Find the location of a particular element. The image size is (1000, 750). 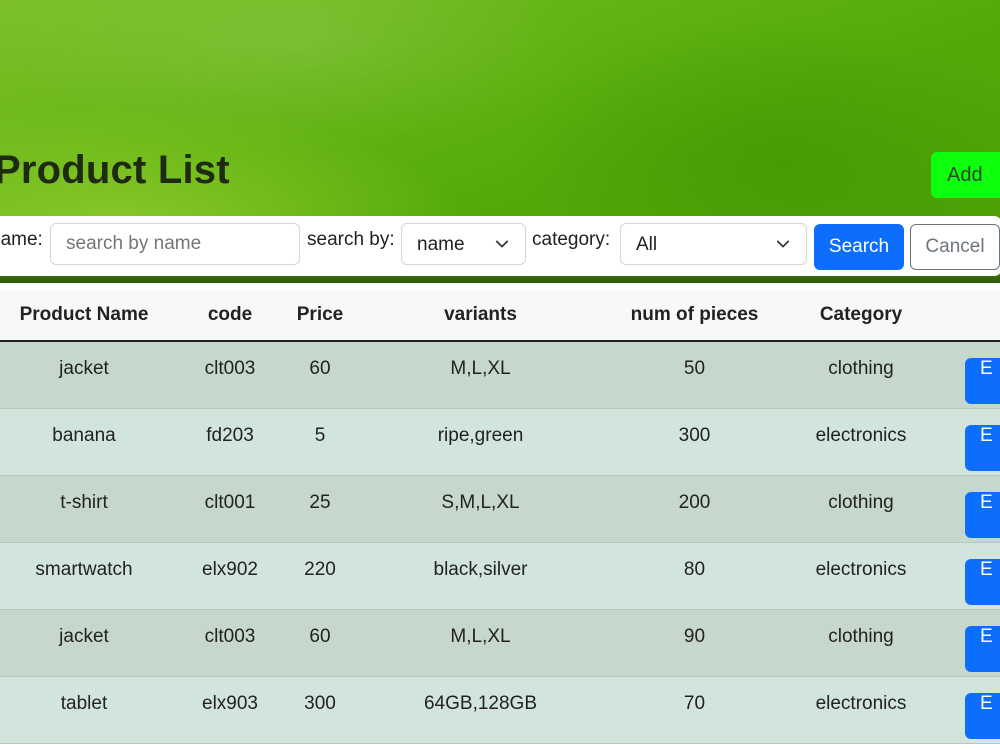

name-search-input is located at coordinates (175, 244).